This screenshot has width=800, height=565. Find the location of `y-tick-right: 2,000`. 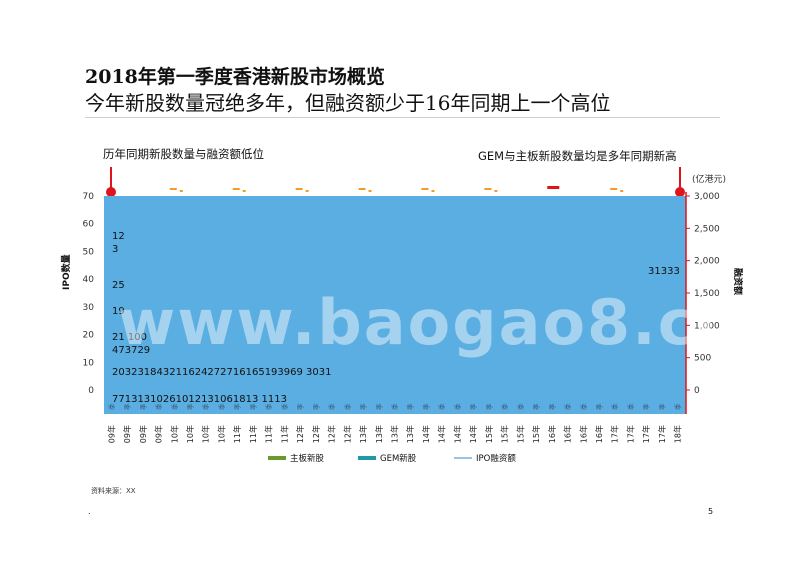

y-tick-right: 2,000 is located at coordinates (707, 262).